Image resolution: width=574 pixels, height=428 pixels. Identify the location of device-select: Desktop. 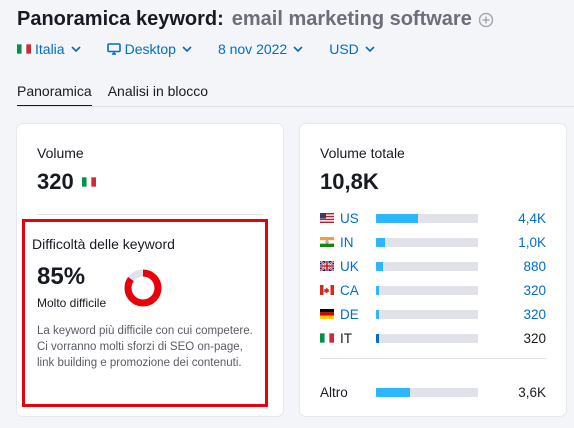
(149, 49).